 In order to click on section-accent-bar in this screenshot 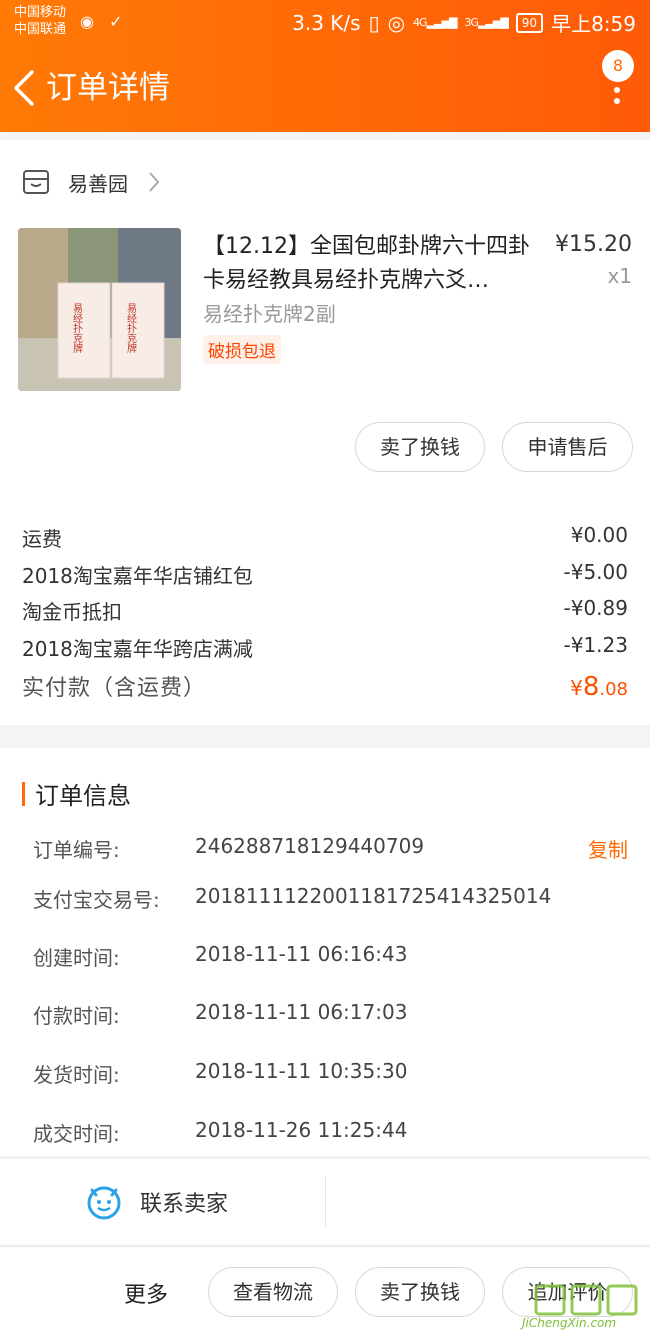, I will do `click(23, 793)`.